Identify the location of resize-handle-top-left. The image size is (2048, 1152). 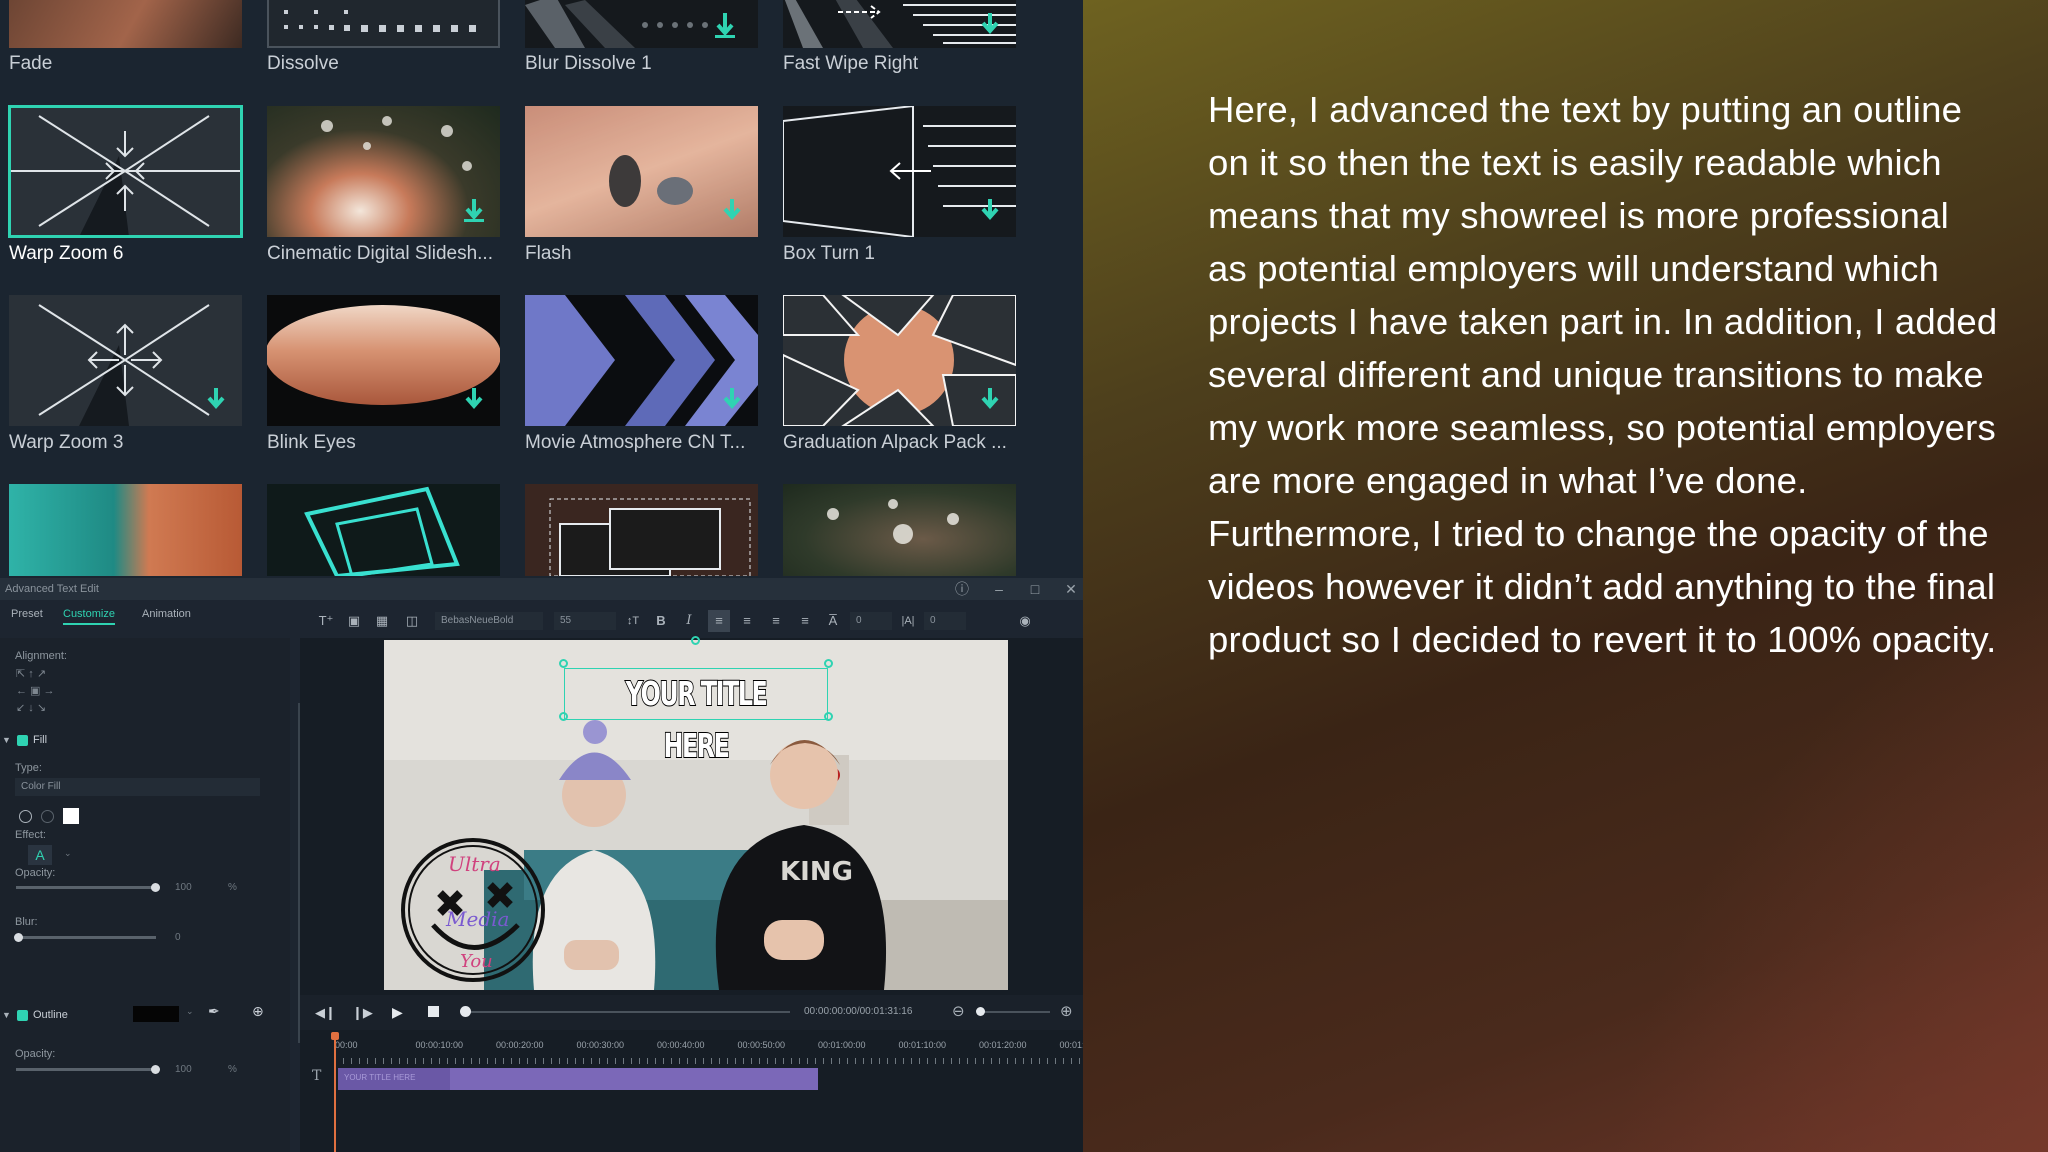
(563, 663).